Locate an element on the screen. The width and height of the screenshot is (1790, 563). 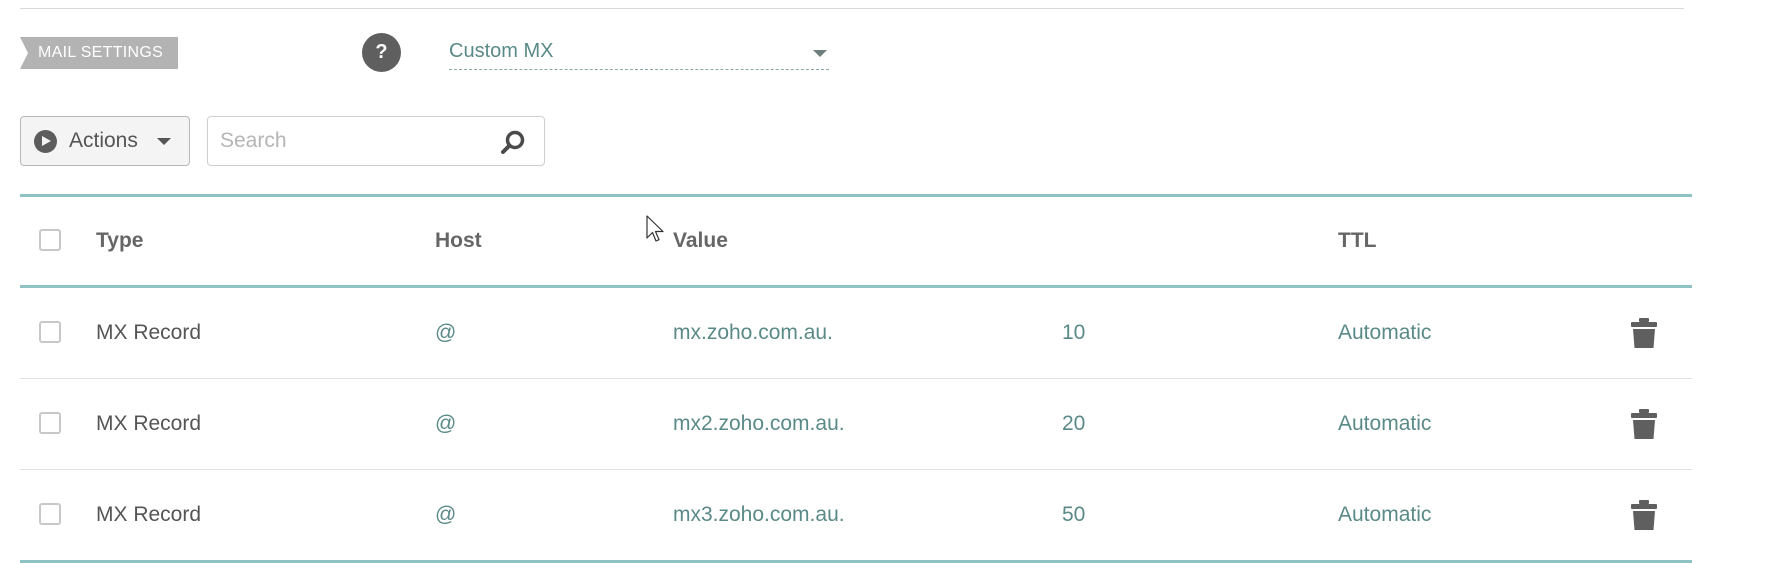
play-icon is located at coordinates (45, 141).